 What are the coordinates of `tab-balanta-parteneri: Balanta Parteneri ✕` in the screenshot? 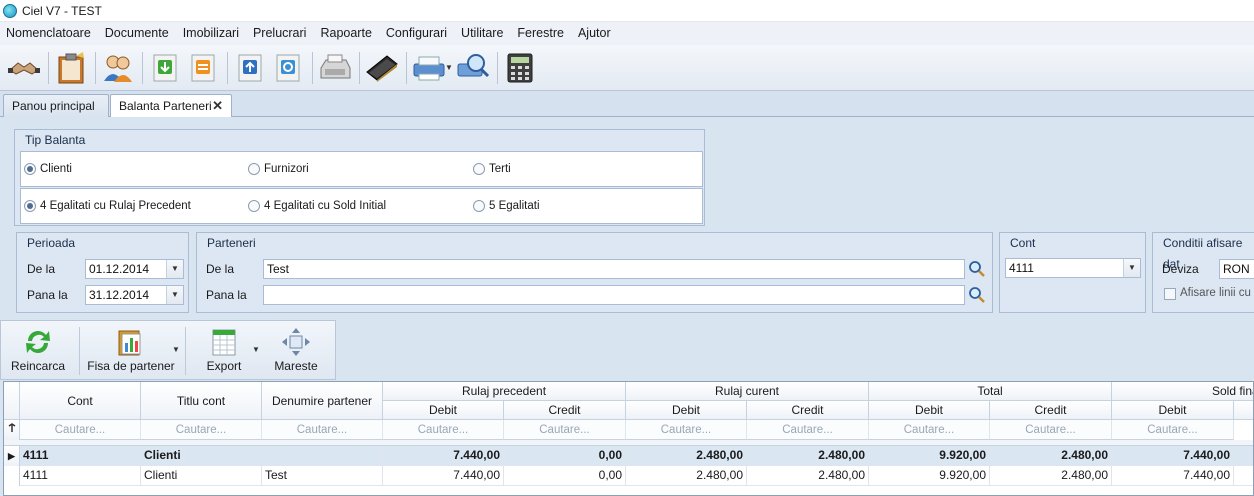 It's located at (171, 106).